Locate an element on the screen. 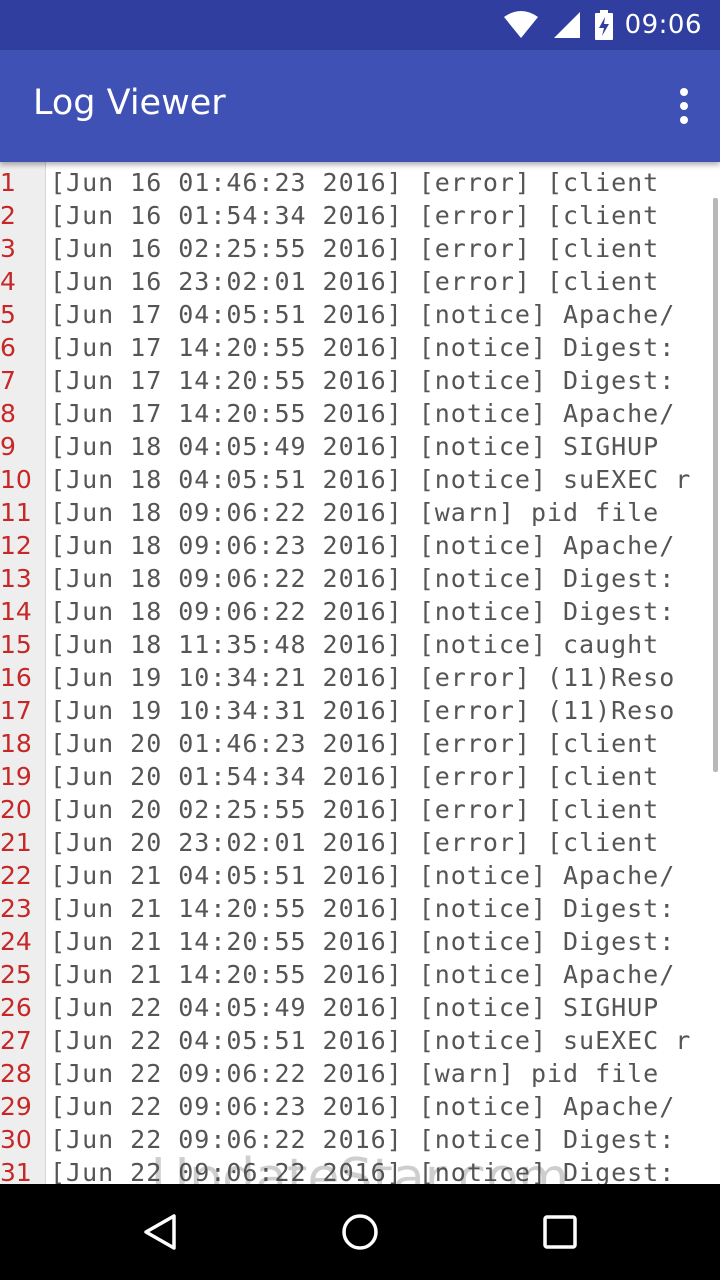 Image resolution: width=720 pixels, height=1280 pixels. log-line: 21 [Jun 20 23:02:01 2016] [error] [client is located at coordinates (360, 842).